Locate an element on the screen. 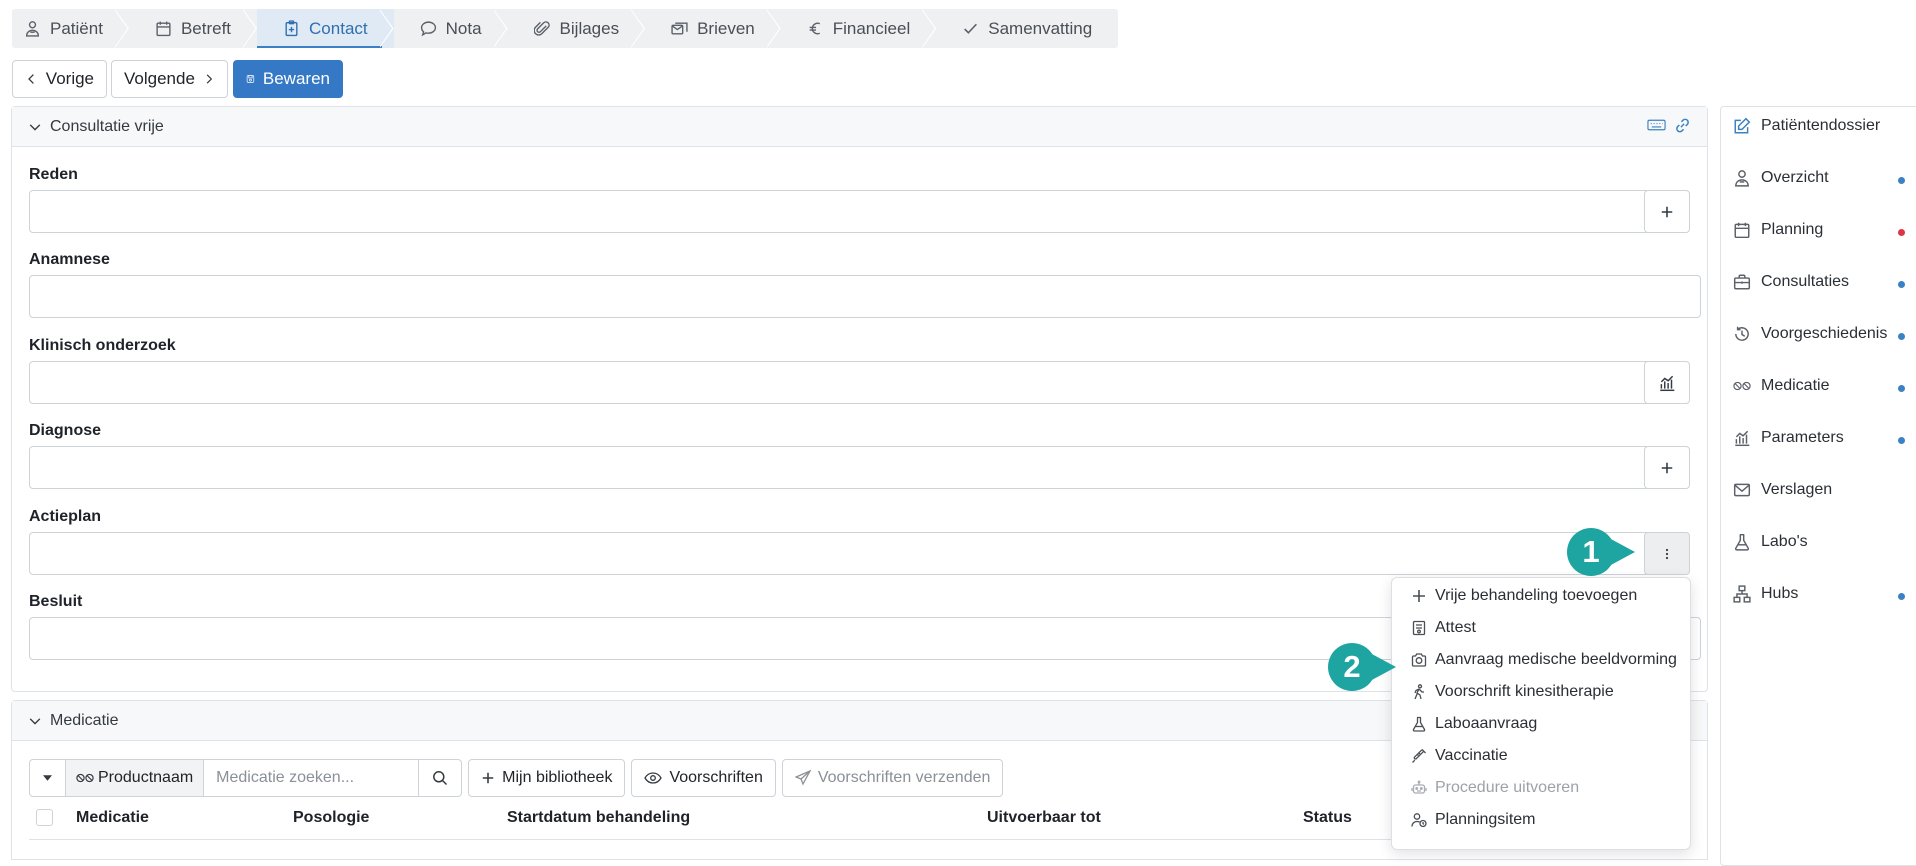 This screenshot has height=866, width=1916. diagnose-label: Diagnose is located at coordinates (65, 430).